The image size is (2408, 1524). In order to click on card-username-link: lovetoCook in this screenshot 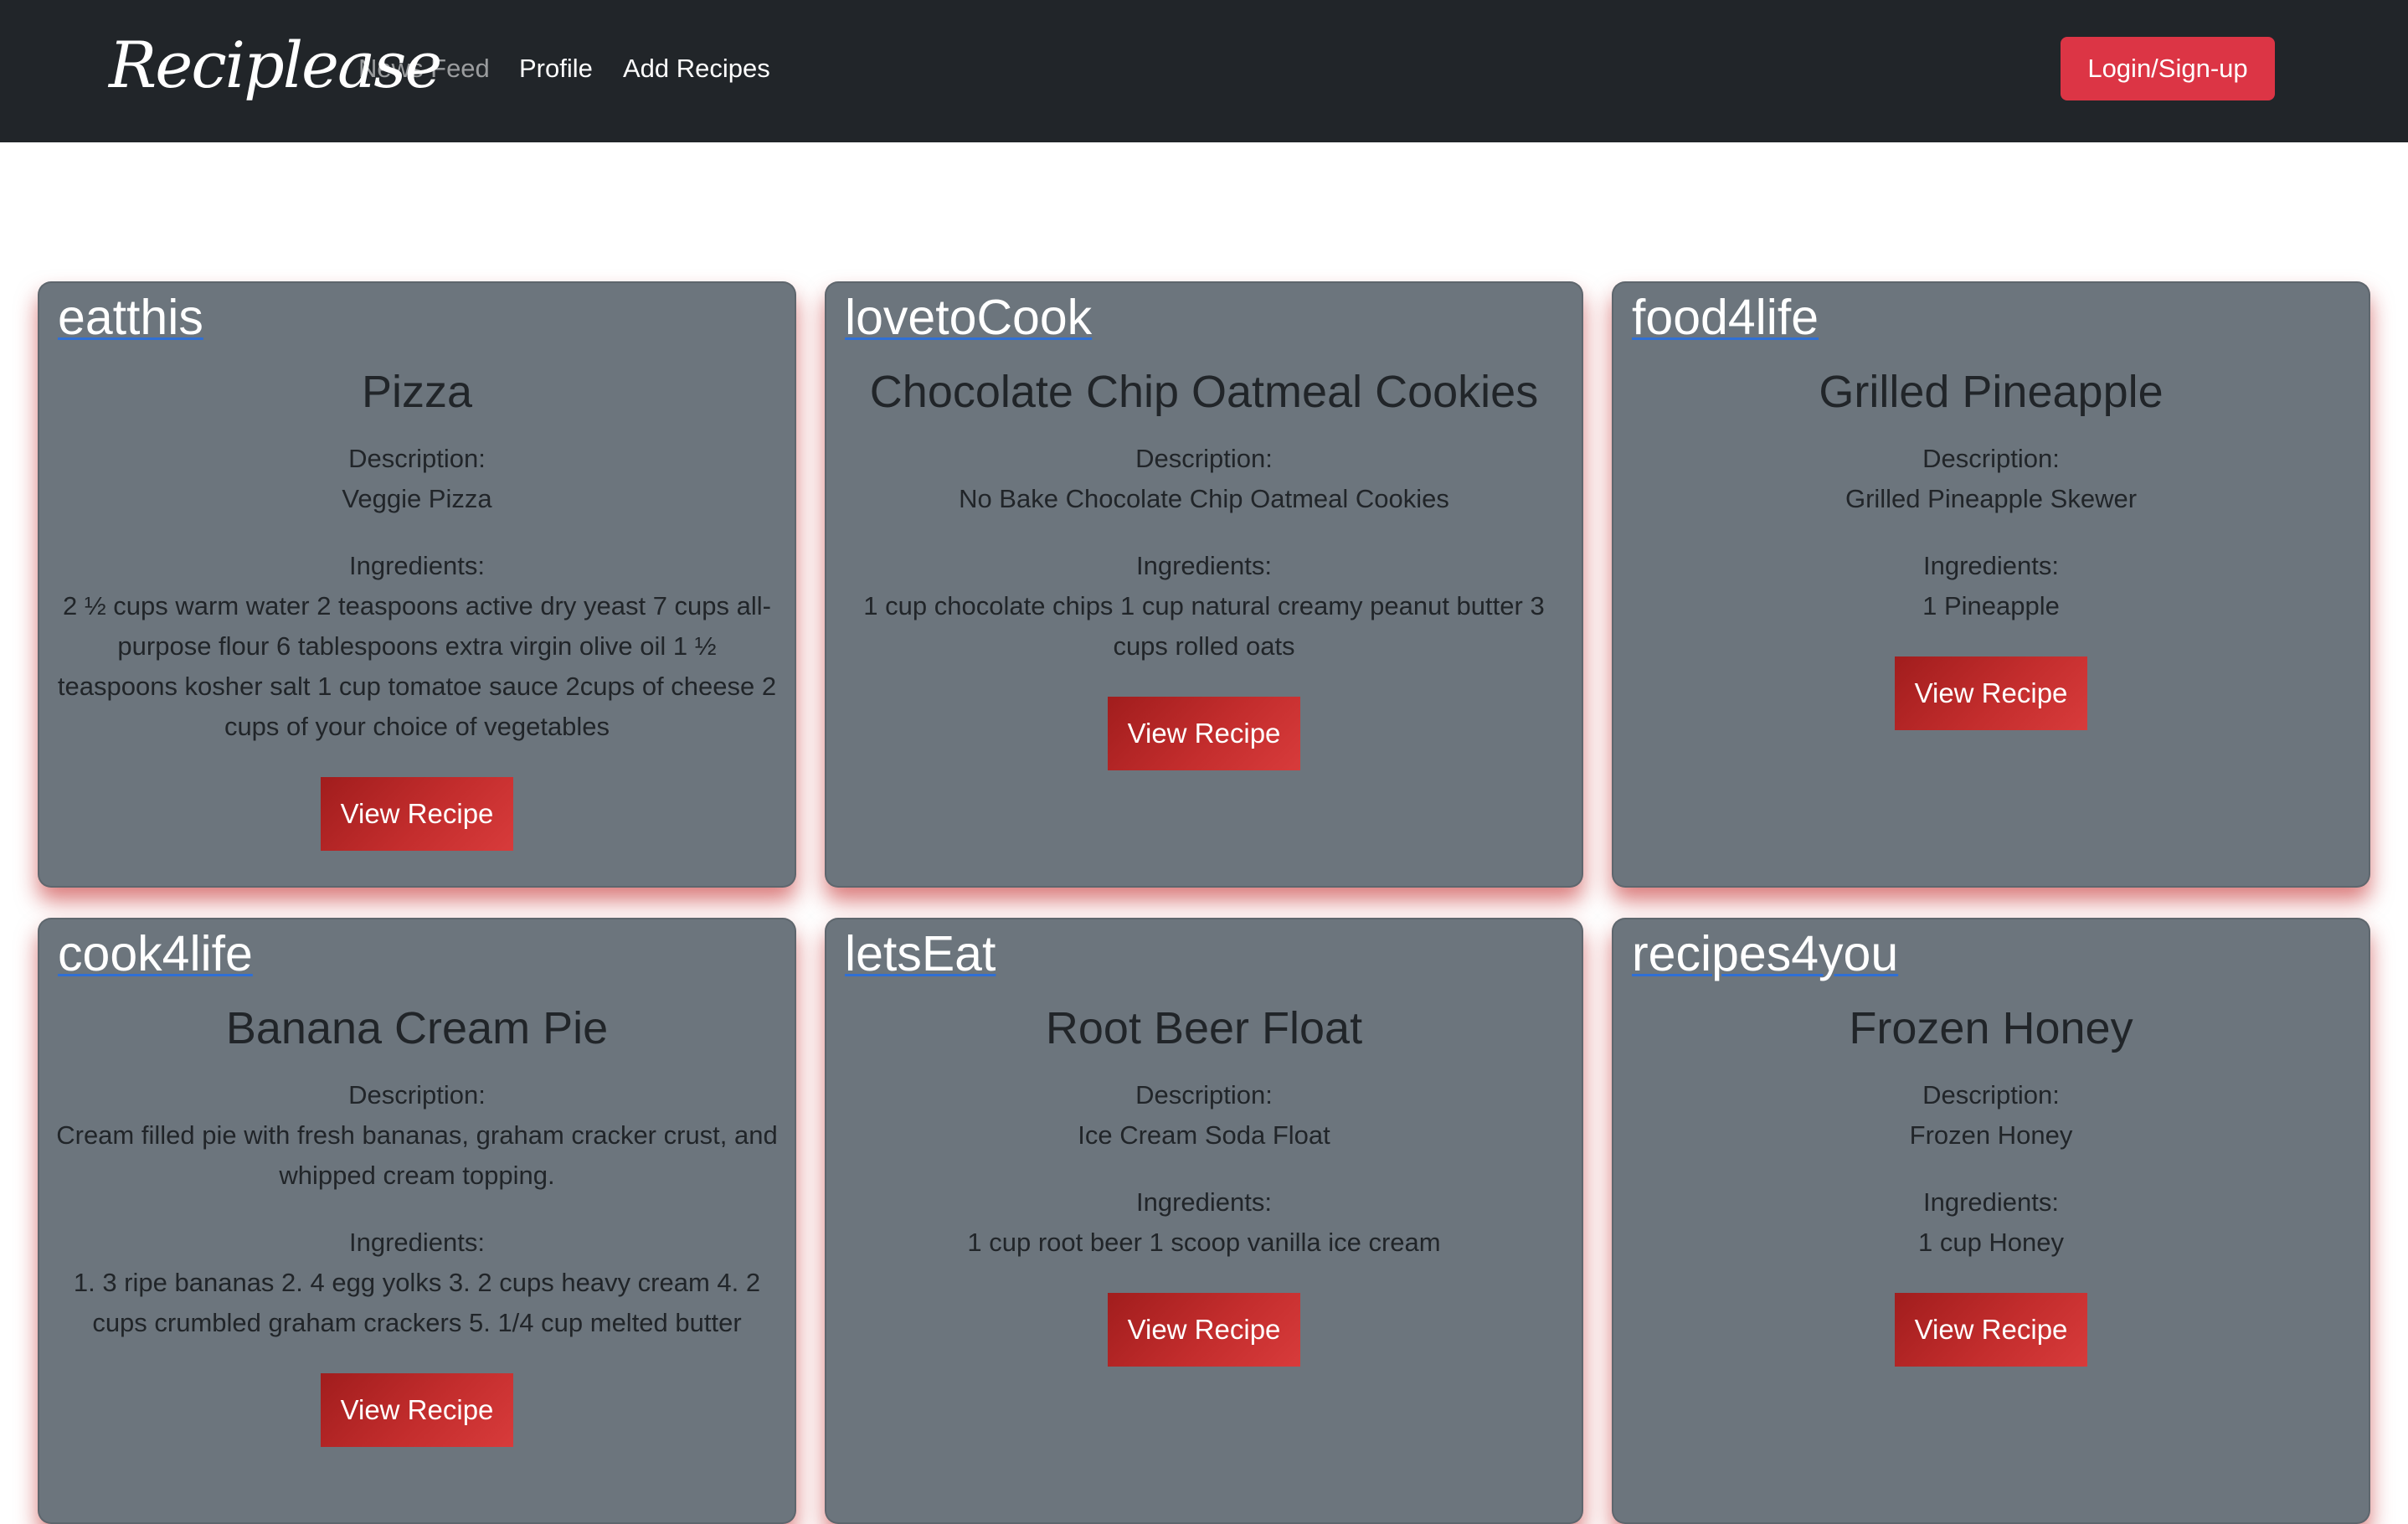, I will do `click(969, 317)`.